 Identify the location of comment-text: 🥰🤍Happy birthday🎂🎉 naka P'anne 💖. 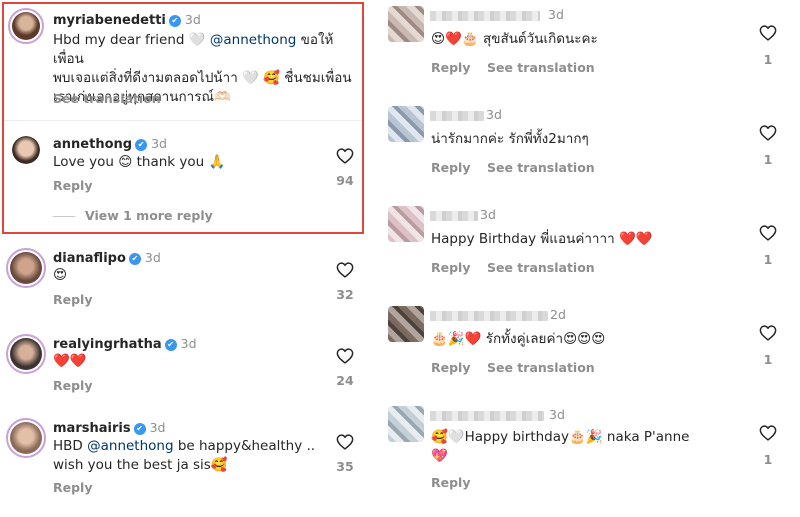
(560, 446).